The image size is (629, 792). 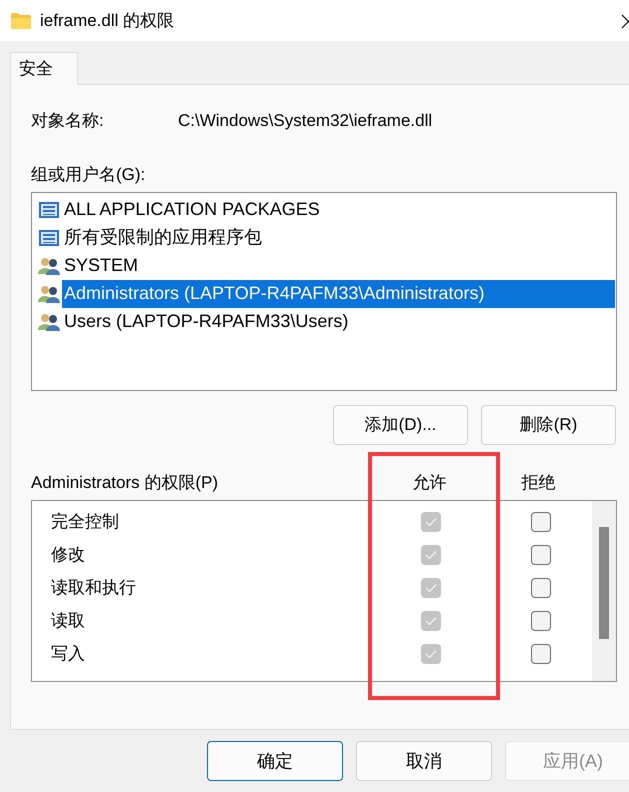 What do you see at coordinates (85, 522) in the screenshot?
I see `permission-name: 完全控制` at bounding box center [85, 522].